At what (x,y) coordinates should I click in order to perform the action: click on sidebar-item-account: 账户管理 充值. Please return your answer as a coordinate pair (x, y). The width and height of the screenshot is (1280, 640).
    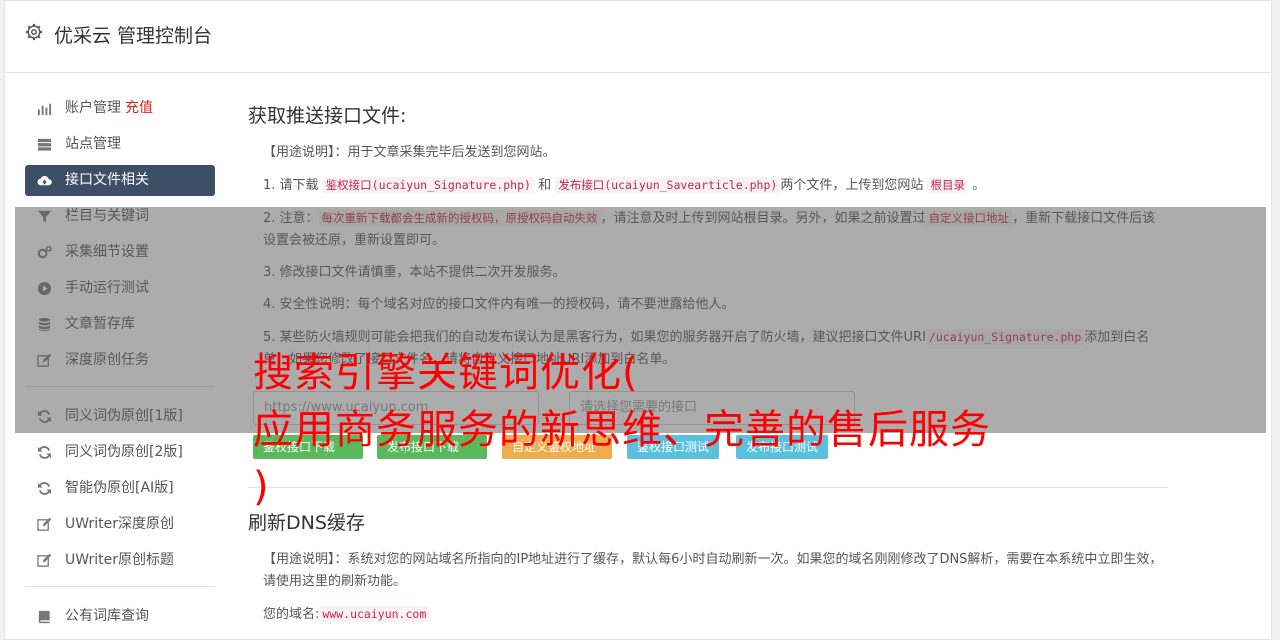
    Looking at the image, I should click on (120, 108).